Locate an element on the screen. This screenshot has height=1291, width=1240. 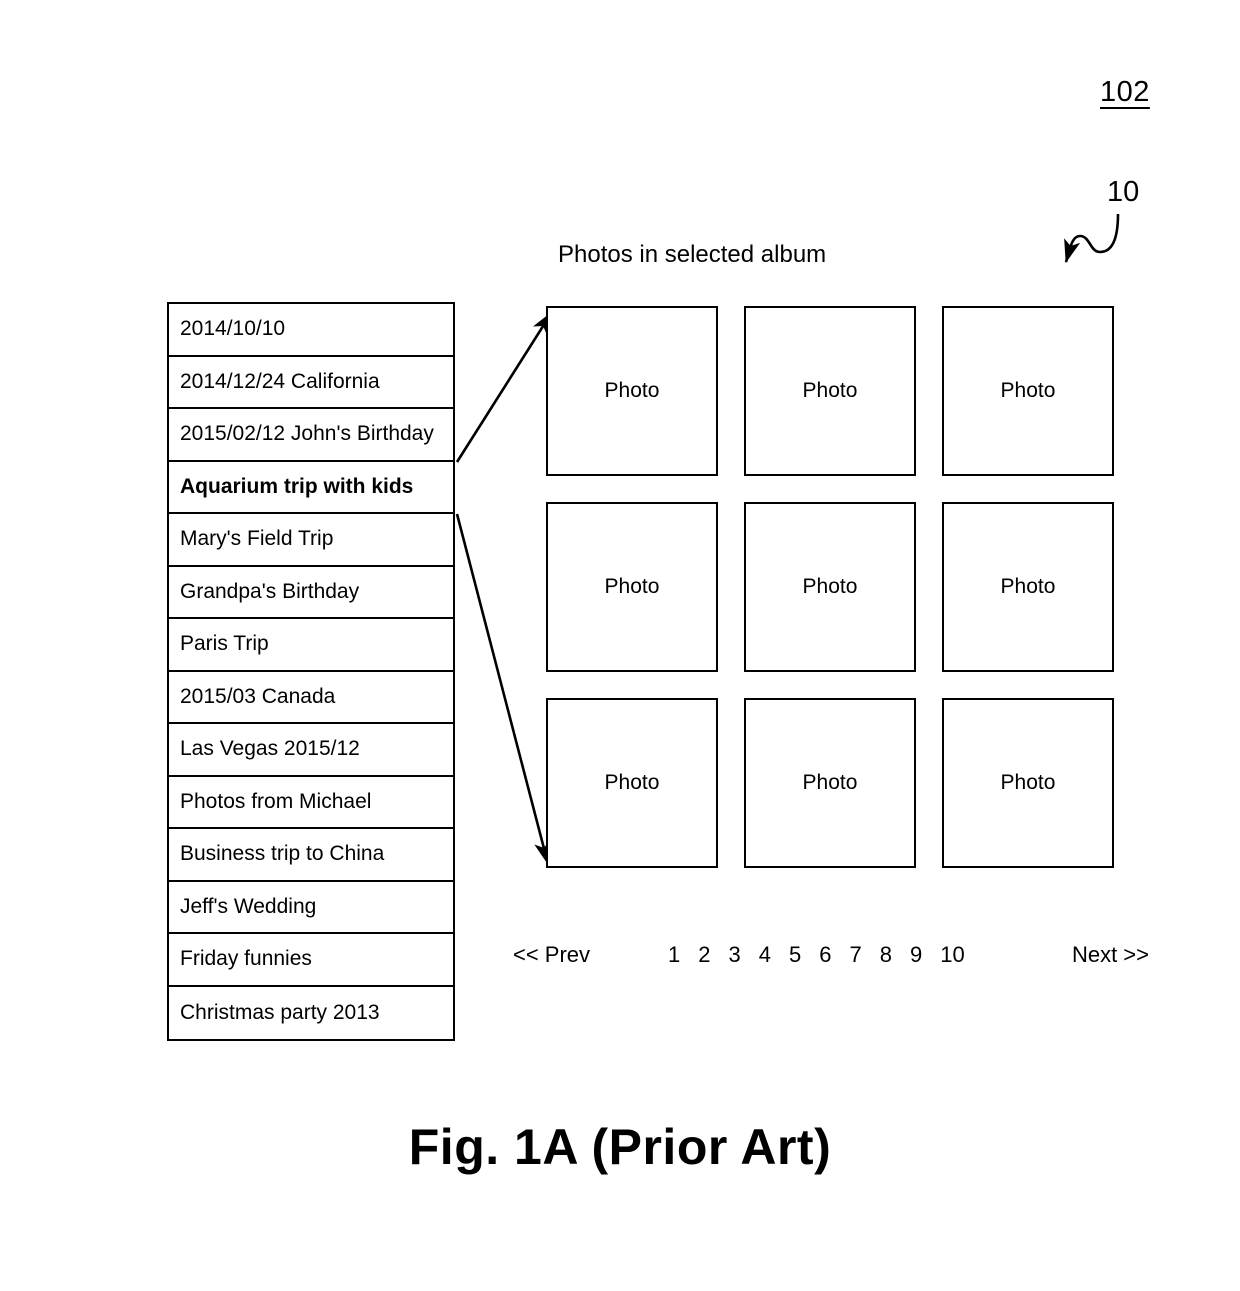
album-list-item: Las Vegas 2015/12 is located at coordinates (311, 750).